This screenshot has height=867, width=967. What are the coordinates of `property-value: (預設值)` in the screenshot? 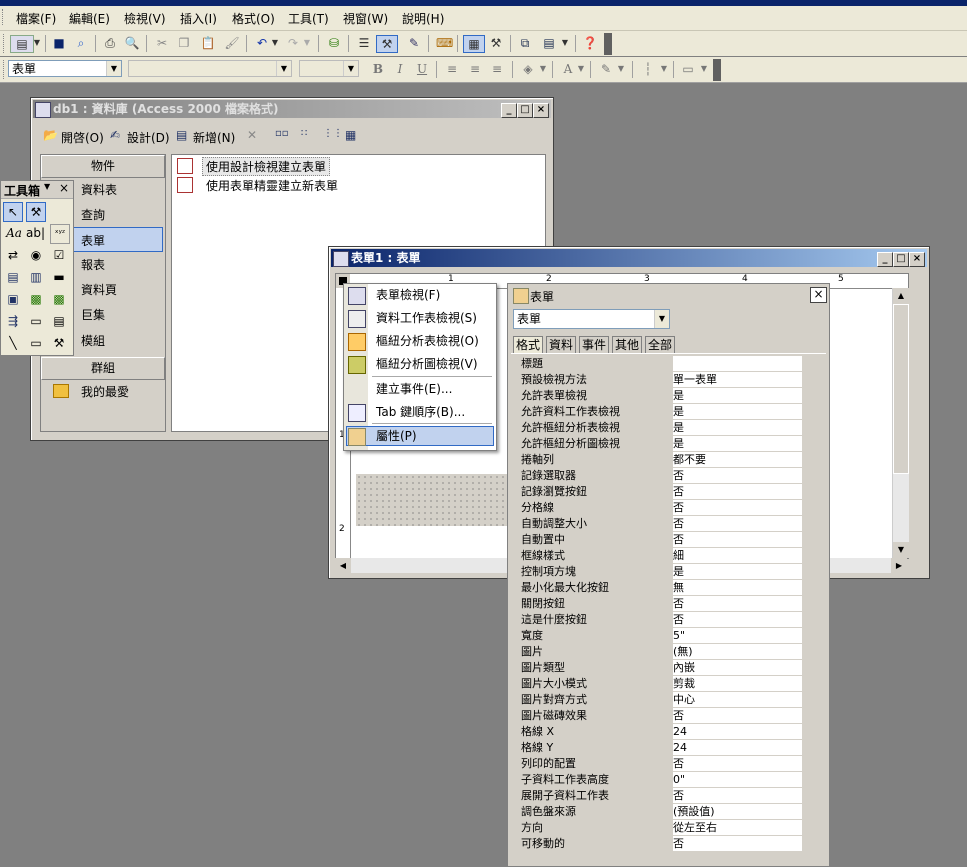 It's located at (737, 812).